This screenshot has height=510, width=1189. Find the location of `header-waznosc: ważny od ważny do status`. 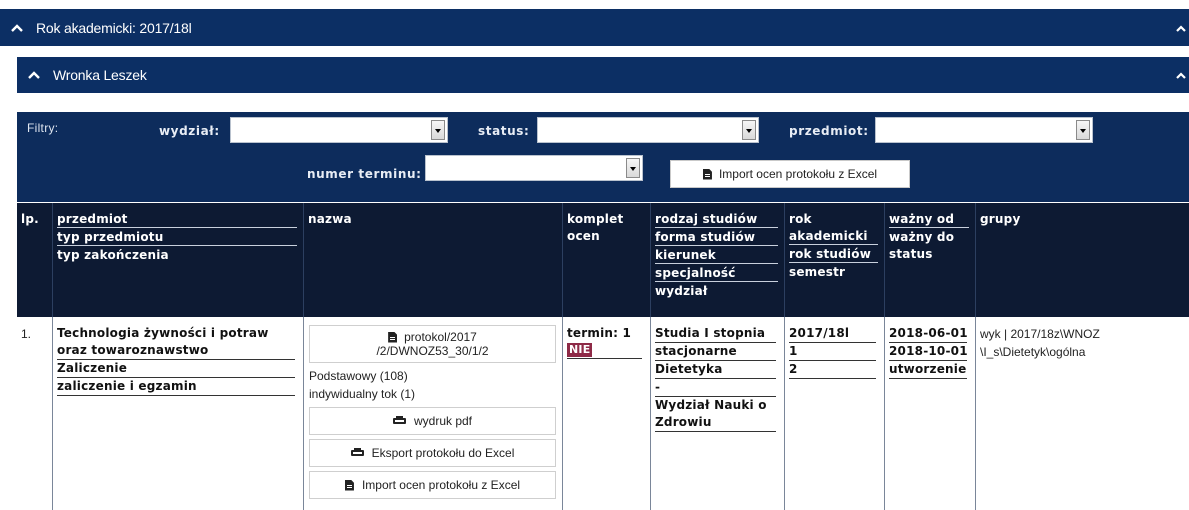

header-waznosc: ważny od ważny do status is located at coordinates (930, 260).